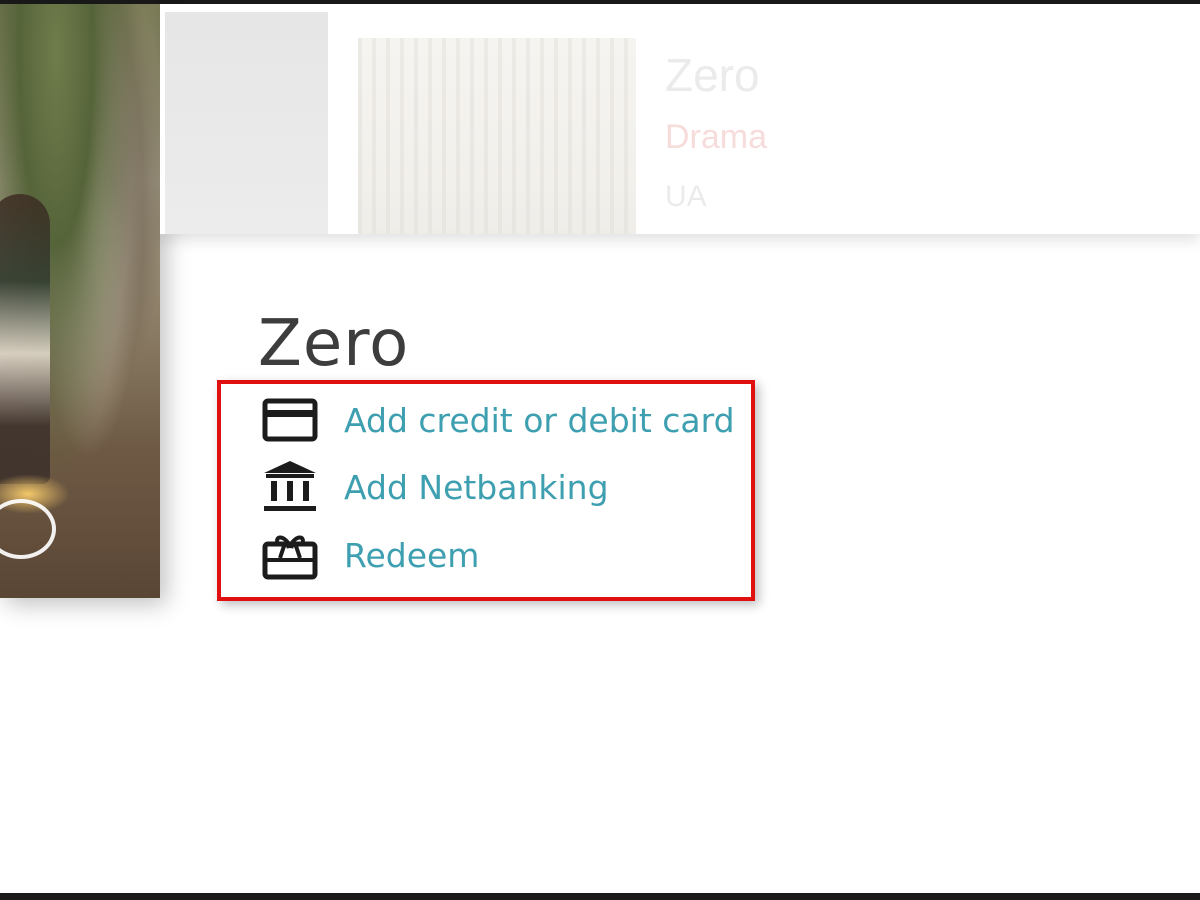 Image resolution: width=1200 pixels, height=900 pixels. I want to click on header-thumbnail, so click(497, 136).